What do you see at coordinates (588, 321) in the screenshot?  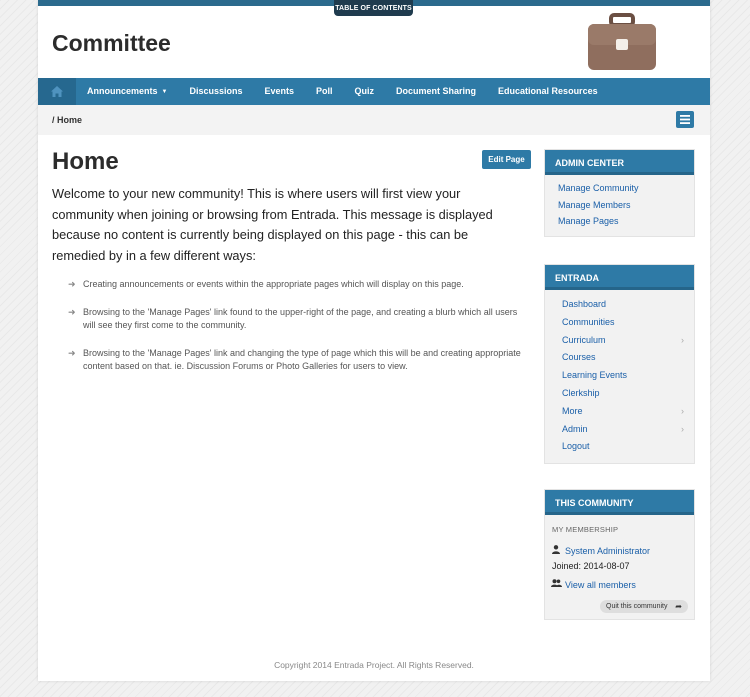 I see `link-label: Communities` at bounding box center [588, 321].